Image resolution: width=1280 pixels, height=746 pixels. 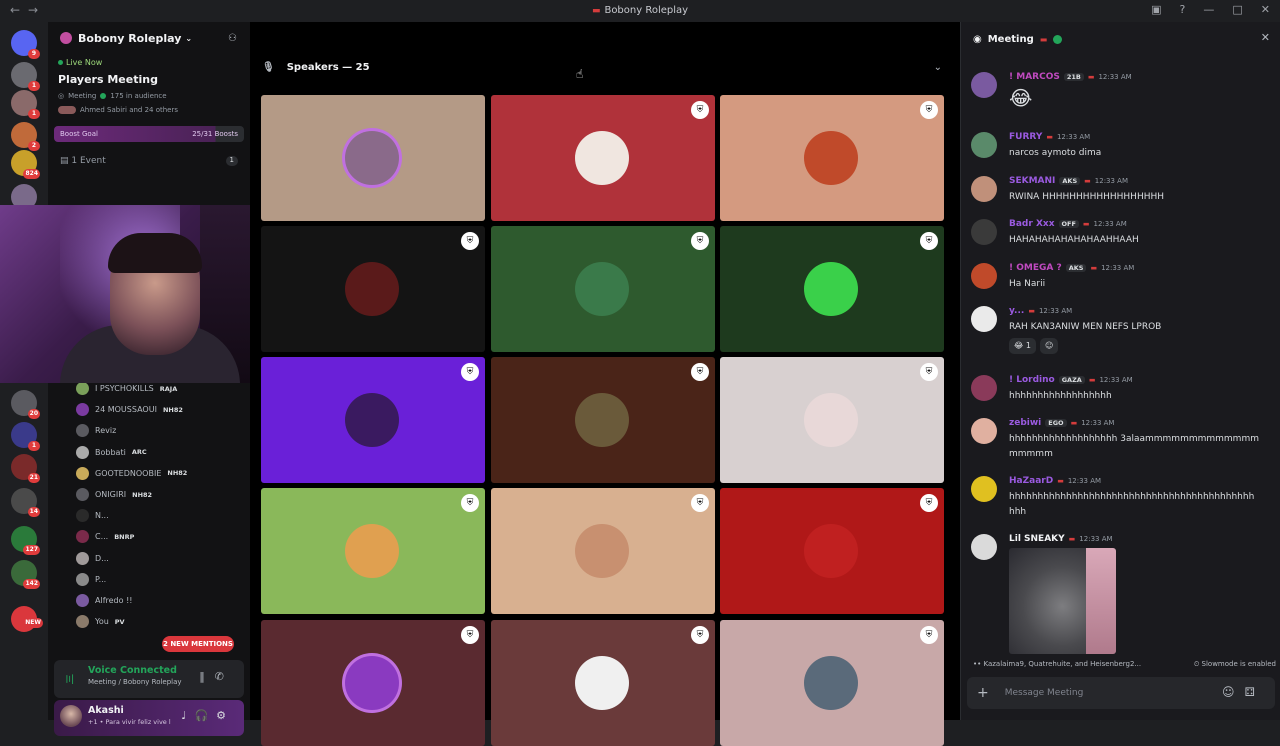 I want to click on member-name: GOOTEDNOOBIE, so click(x=128, y=473).